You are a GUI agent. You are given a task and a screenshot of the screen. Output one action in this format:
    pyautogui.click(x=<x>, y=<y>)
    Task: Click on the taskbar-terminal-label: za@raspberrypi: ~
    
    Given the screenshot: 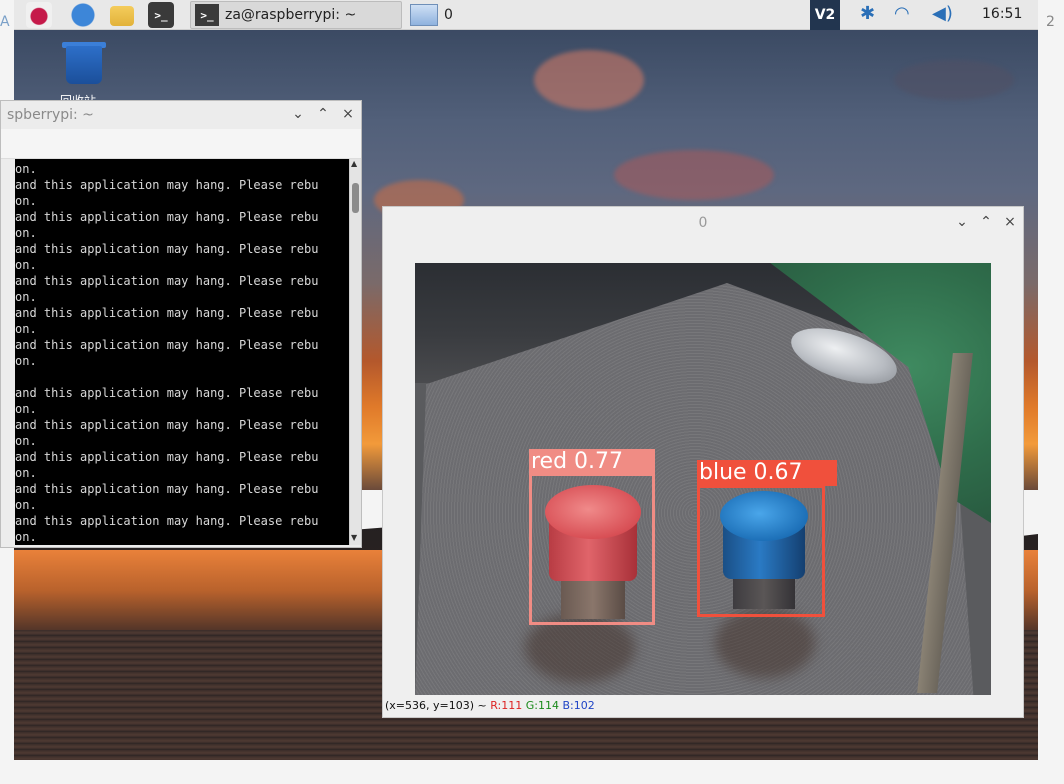 What is the action you would take?
    pyautogui.click(x=291, y=15)
    